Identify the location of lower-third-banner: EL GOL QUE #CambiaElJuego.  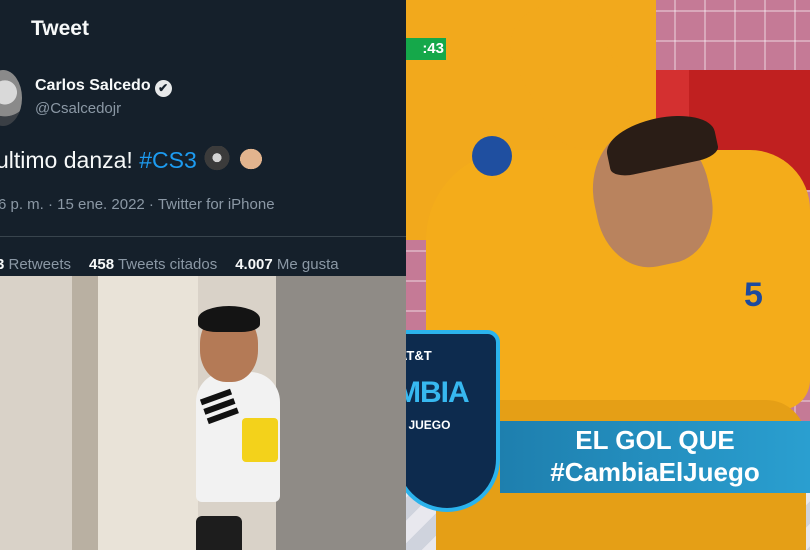
(655, 457).